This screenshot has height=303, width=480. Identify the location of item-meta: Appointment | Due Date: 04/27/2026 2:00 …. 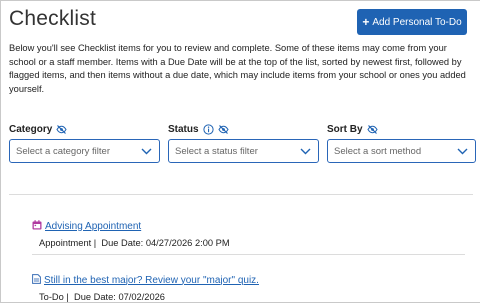
(134, 243).